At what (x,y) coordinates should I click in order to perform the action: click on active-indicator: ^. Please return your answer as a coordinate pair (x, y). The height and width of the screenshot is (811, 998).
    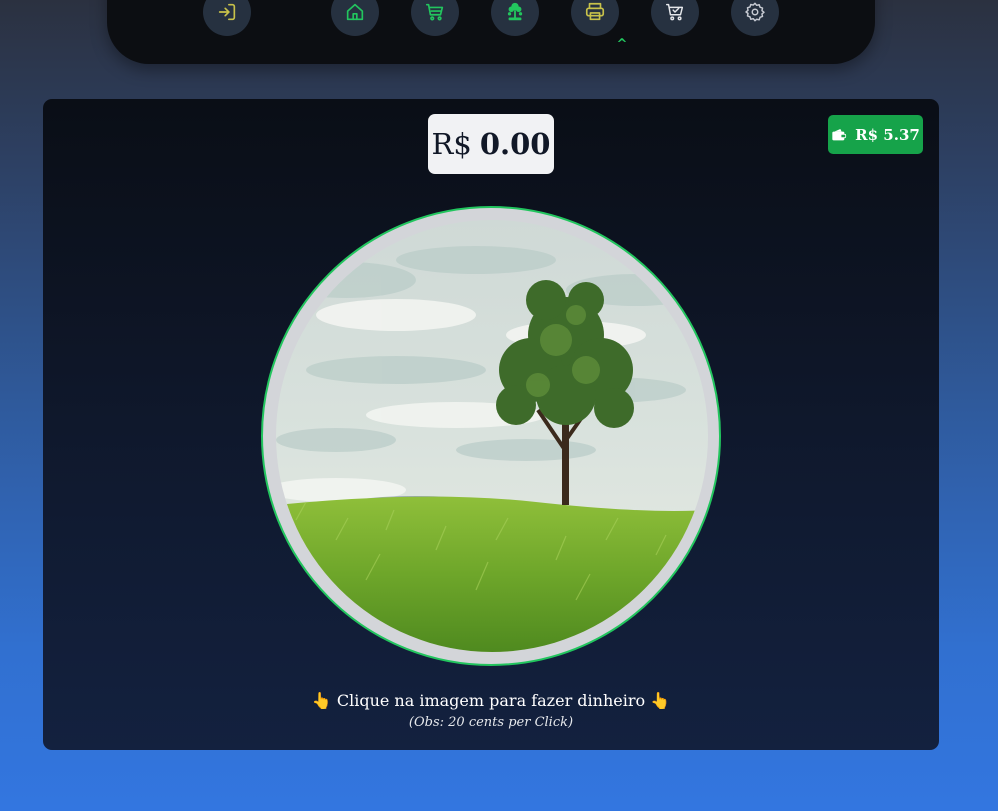
    Looking at the image, I should click on (622, 44).